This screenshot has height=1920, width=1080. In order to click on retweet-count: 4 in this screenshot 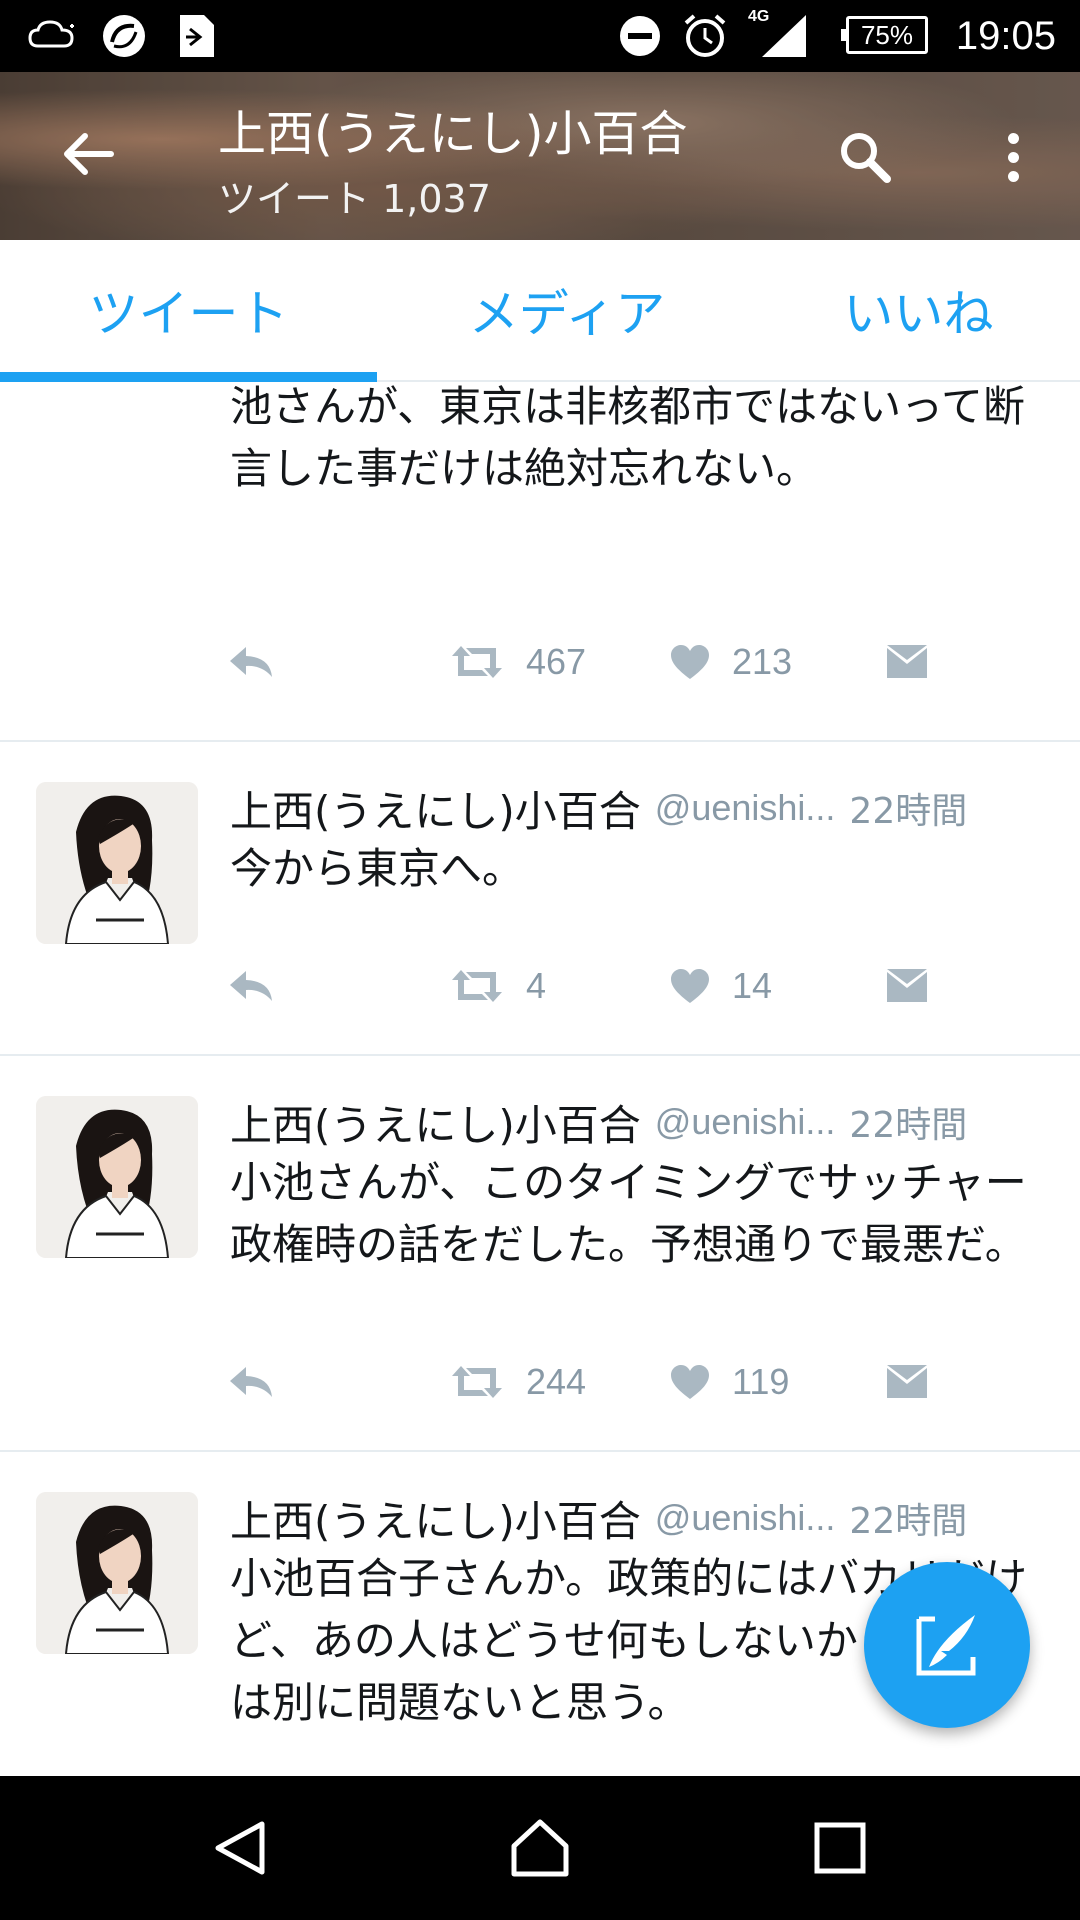, I will do `click(536, 985)`.